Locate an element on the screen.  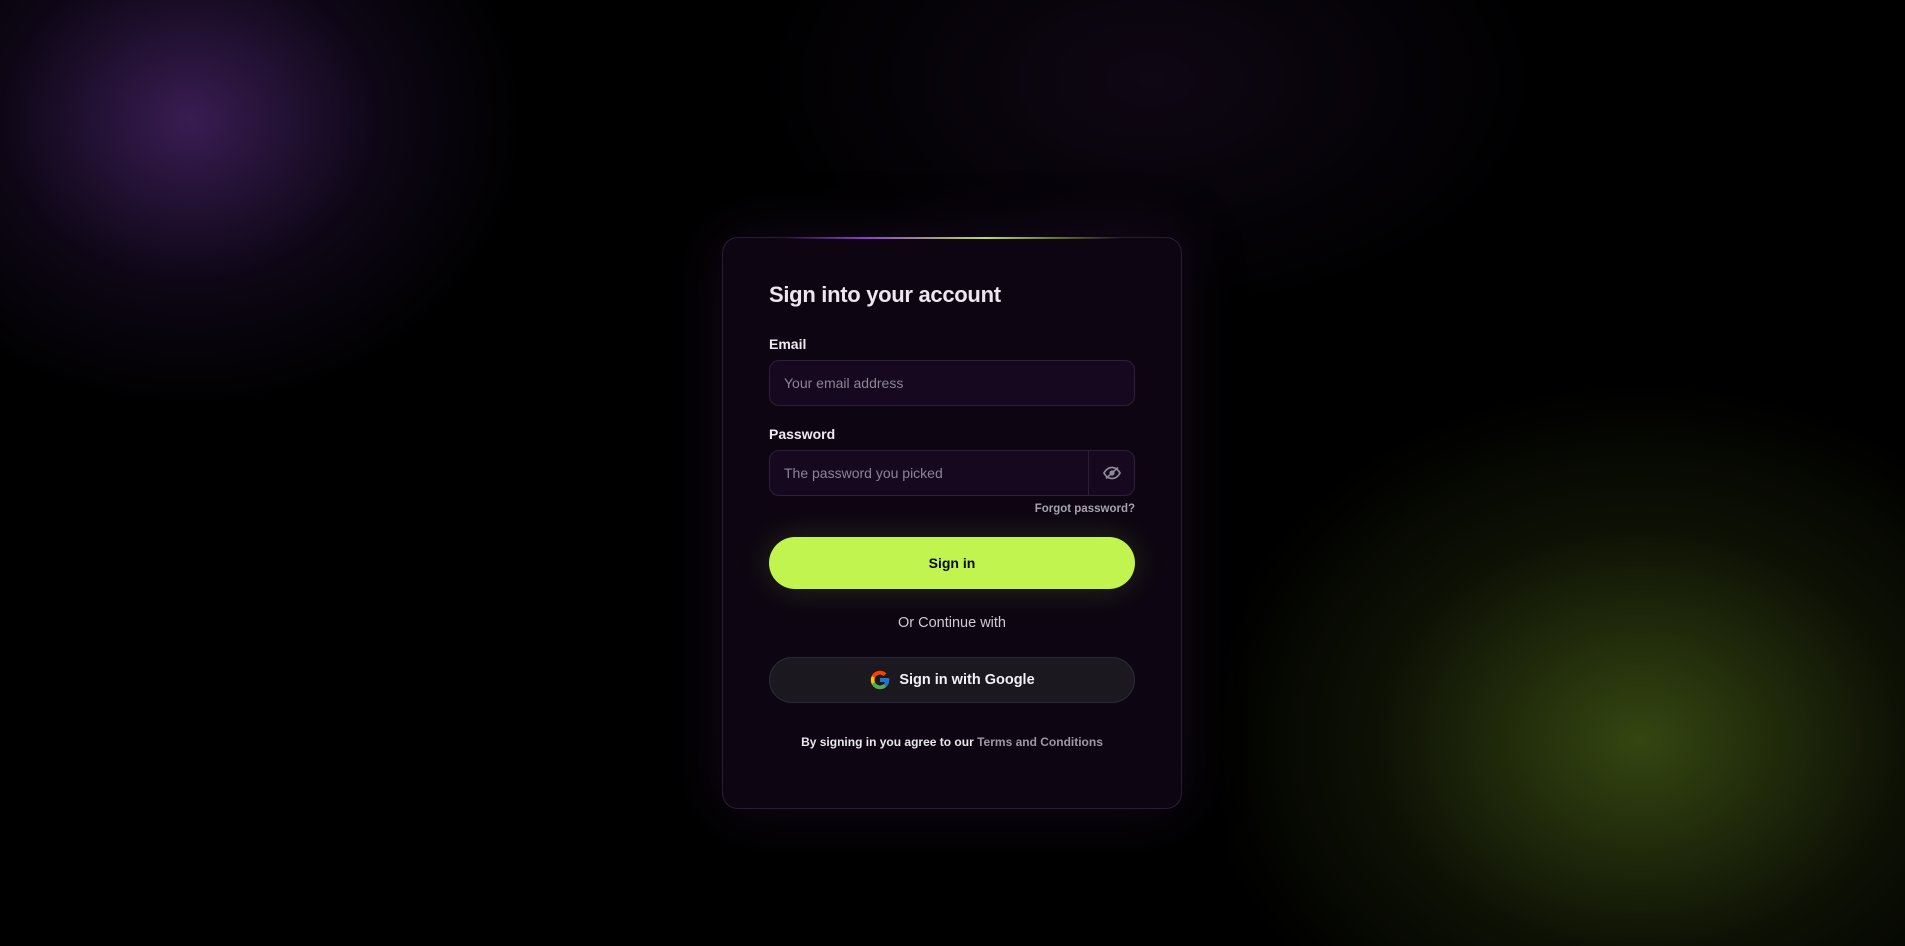
google-button-label: Sign in with Google is located at coordinates (967, 680).